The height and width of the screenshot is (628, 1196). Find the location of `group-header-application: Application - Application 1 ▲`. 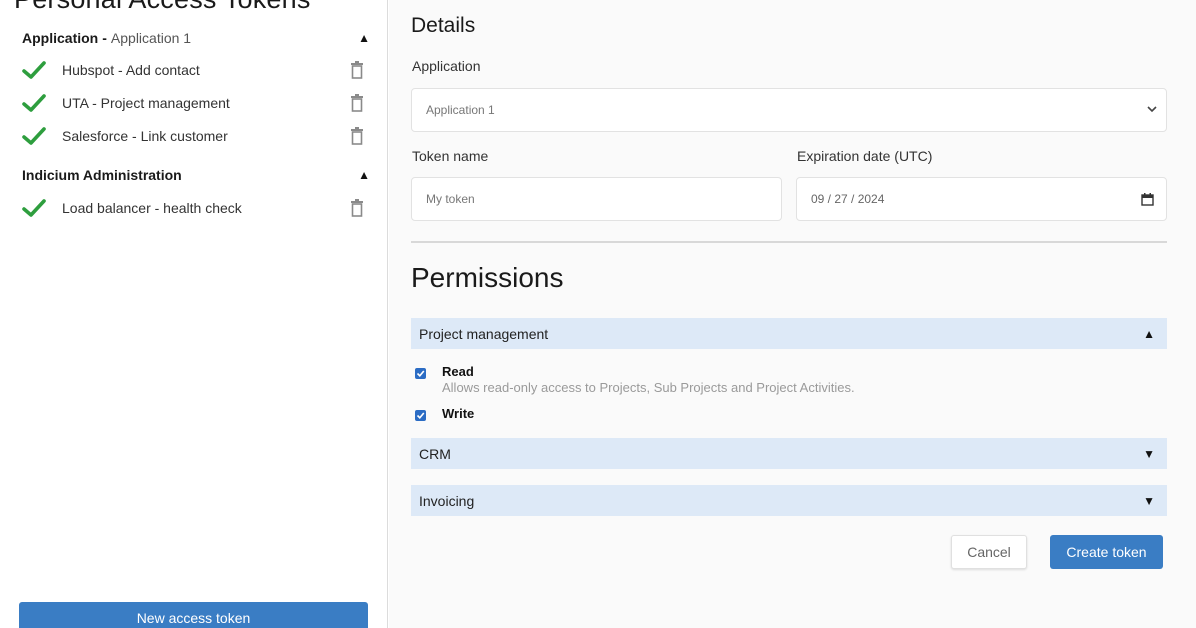

group-header-application: Application - Application 1 ▲ is located at coordinates (196, 38).